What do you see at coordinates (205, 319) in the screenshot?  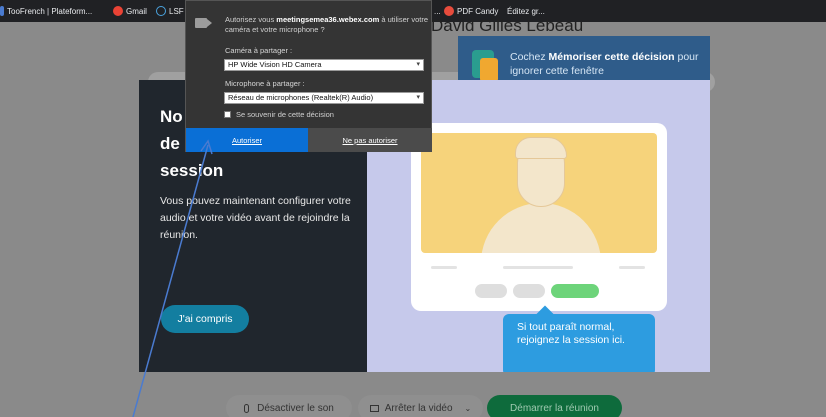 I see `got-it-button: J'ai compris` at bounding box center [205, 319].